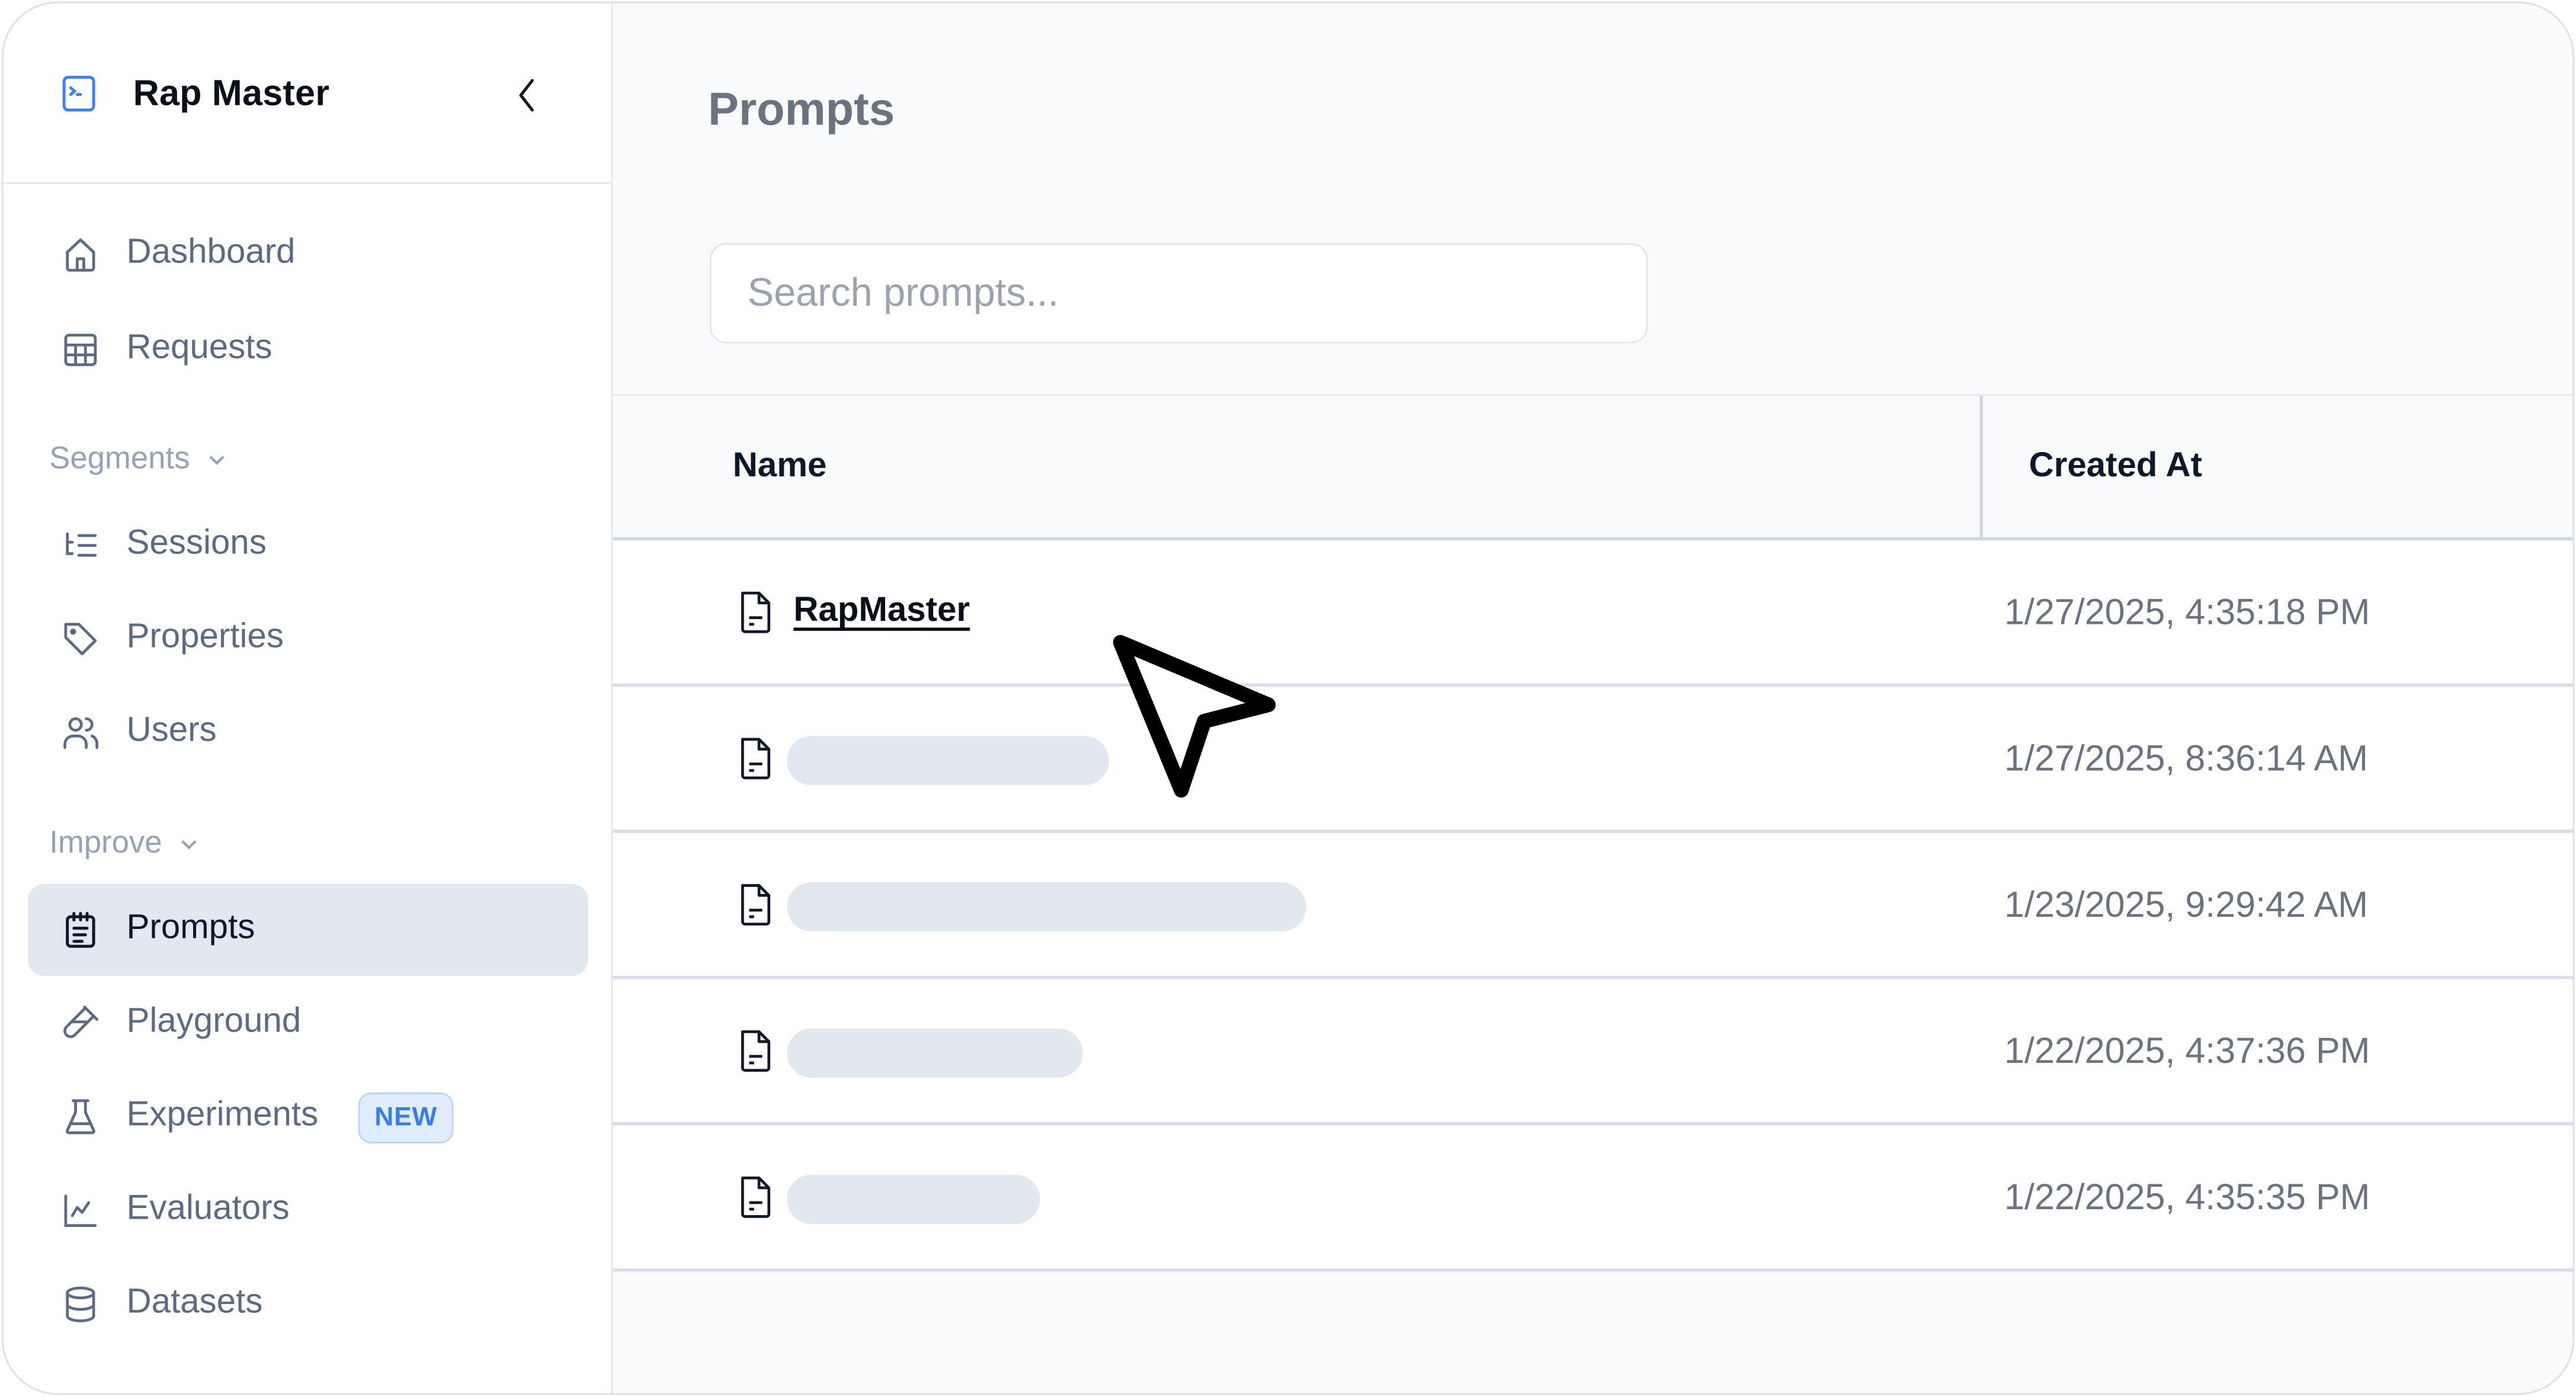  Describe the element at coordinates (81, 545) in the screenshot. I see `list-tree-icon` at that location.